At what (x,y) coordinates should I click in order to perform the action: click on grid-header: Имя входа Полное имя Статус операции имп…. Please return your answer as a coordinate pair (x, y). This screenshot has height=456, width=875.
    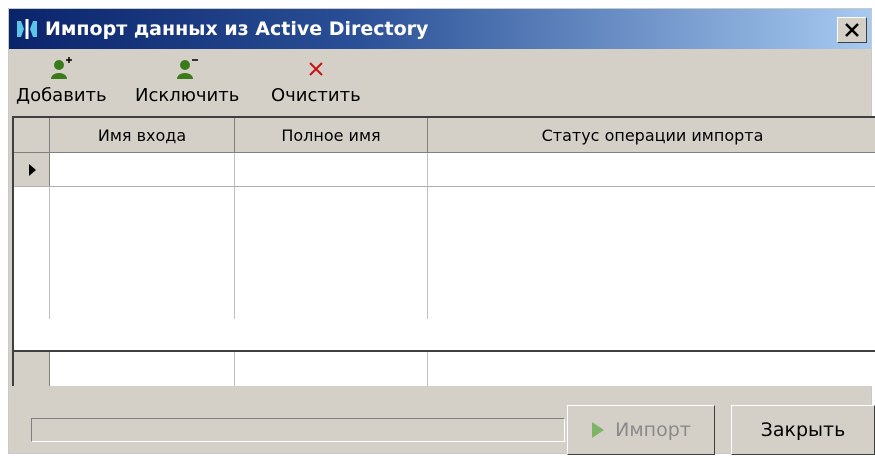
    Looking at the image, I should click on (444, 135).